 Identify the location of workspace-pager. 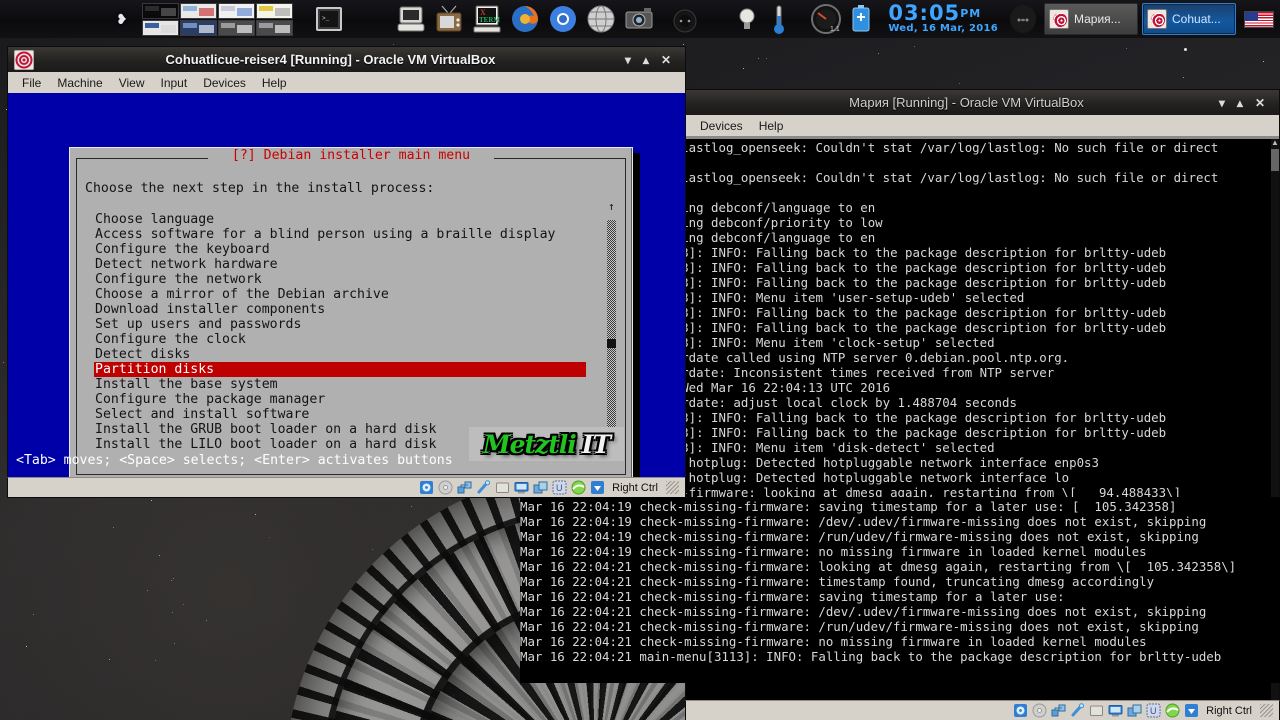
(217, 19).